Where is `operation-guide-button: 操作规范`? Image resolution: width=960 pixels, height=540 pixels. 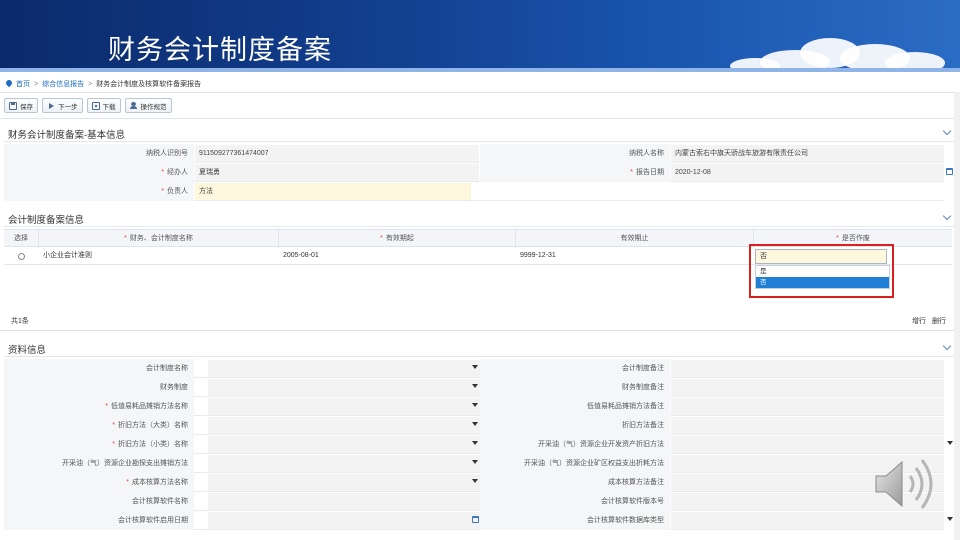
operation-guide-button: 操作规范 is located at coordinates (148, 105).